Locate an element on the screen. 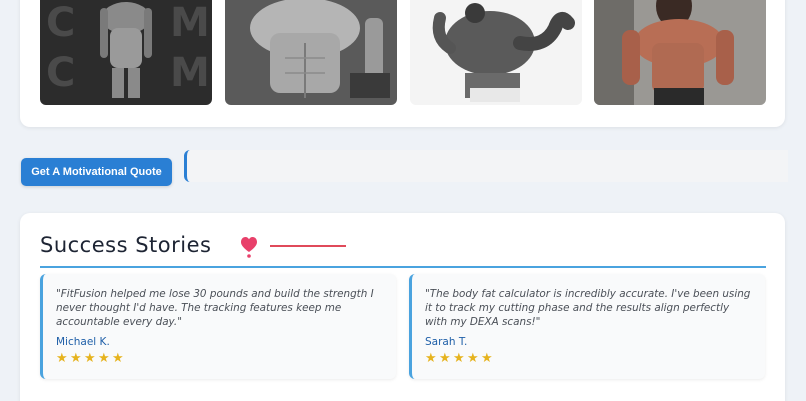 The width and height of the screenshot is (806, 401). quote-display is located at coordinates (486, 166).